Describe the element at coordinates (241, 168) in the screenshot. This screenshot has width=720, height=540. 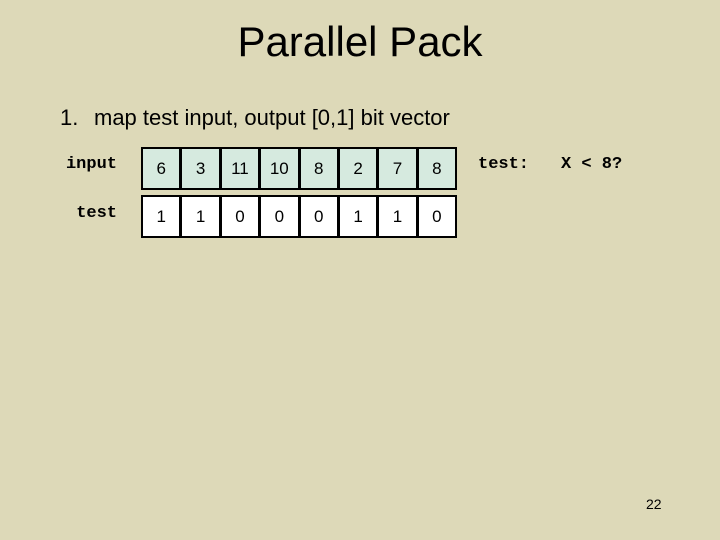
I see `input-cell: 11` at that location.